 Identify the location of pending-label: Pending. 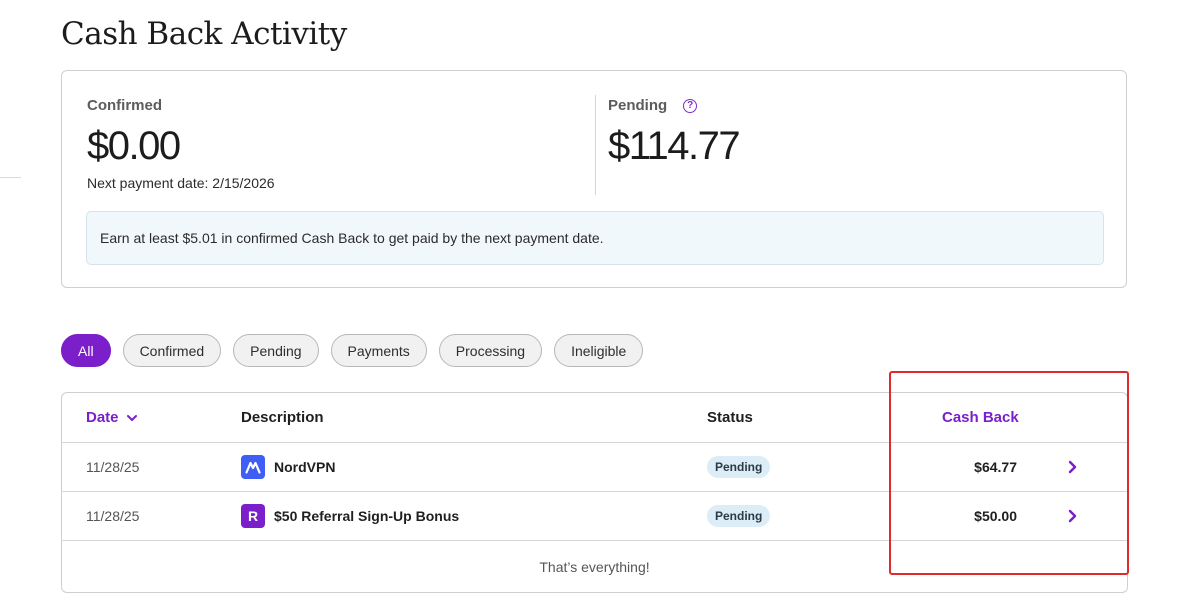
(638, 105).